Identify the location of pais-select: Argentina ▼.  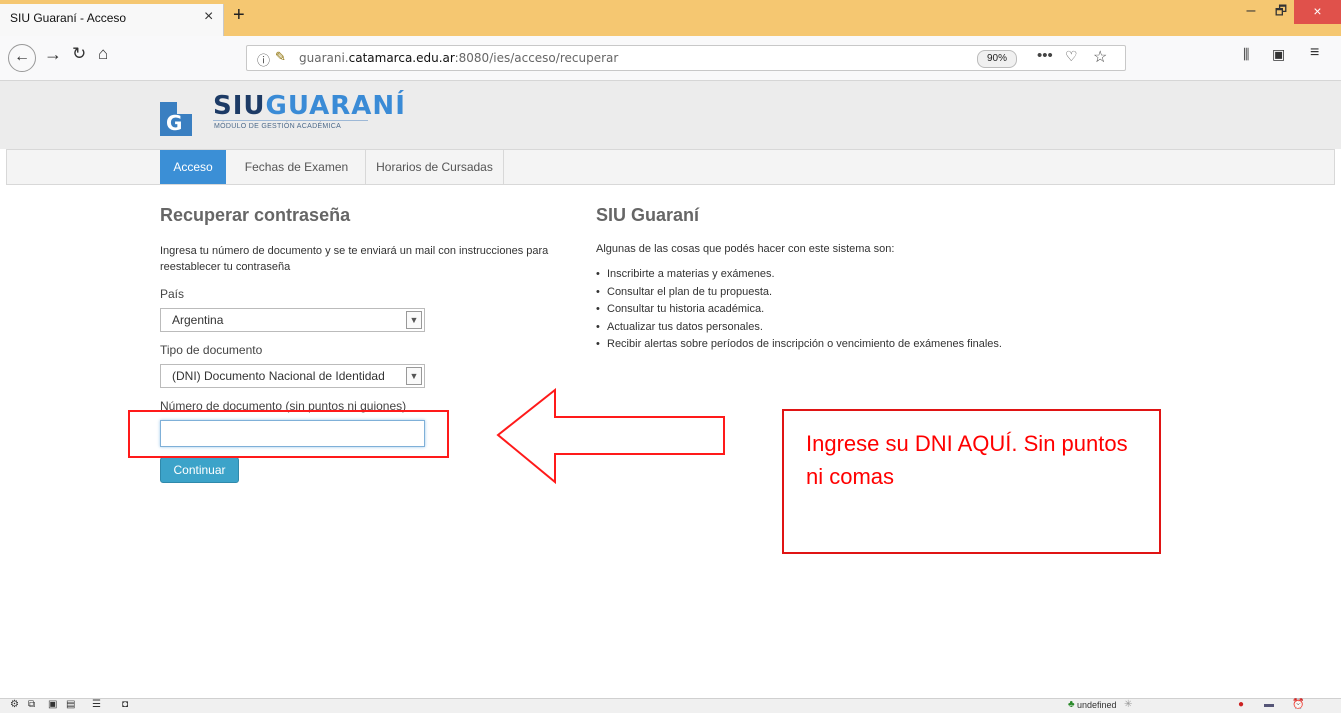
(292, 320).